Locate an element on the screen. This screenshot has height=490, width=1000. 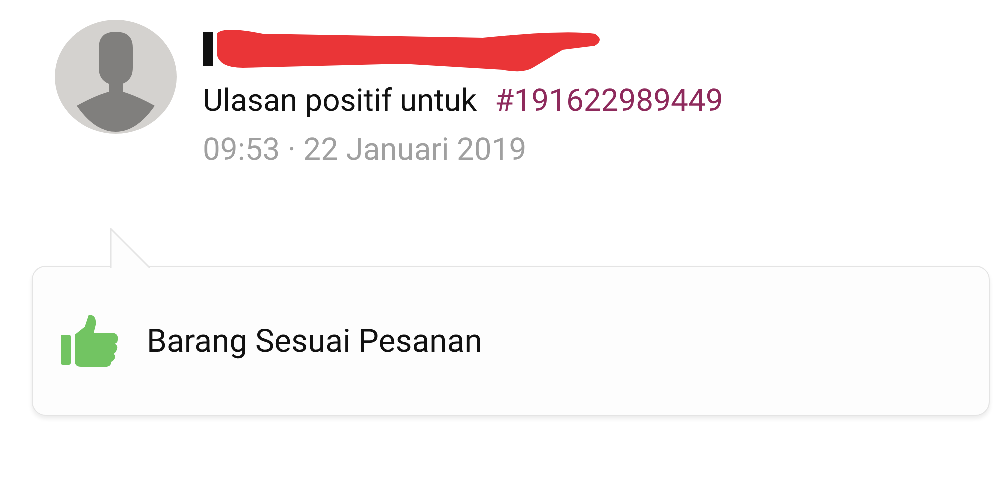
review-summary: Ulasan positif untuk is located at coordinates (340, 100).